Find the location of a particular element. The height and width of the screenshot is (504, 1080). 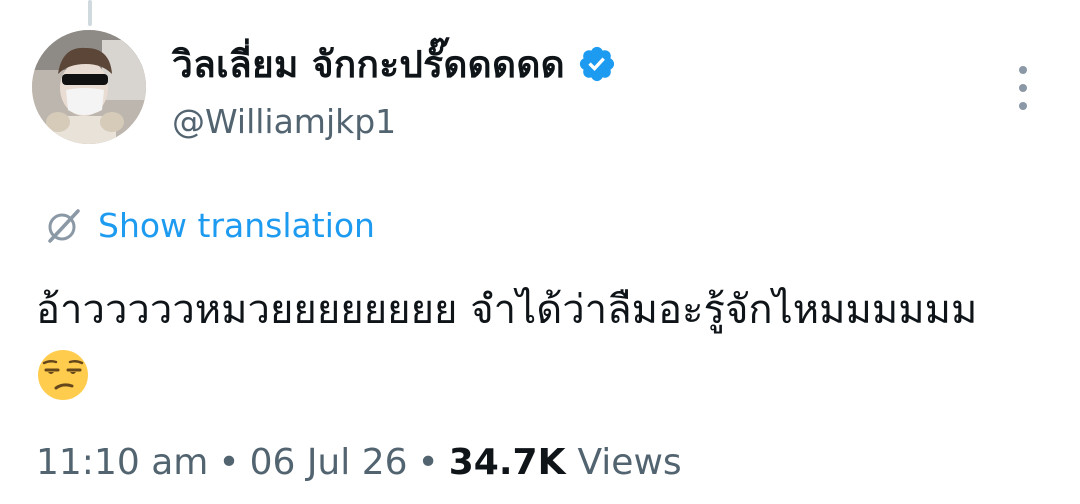

author-name-row: วิลเลี่ยม จักกะปรั๊ดดดดด is located at coordinates (394, 64).